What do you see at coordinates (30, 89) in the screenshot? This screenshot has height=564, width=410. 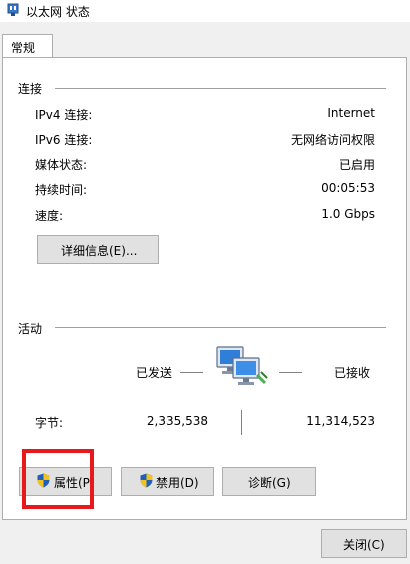 I see `connection-section-title: 连接` at bounding box center [30, 89].